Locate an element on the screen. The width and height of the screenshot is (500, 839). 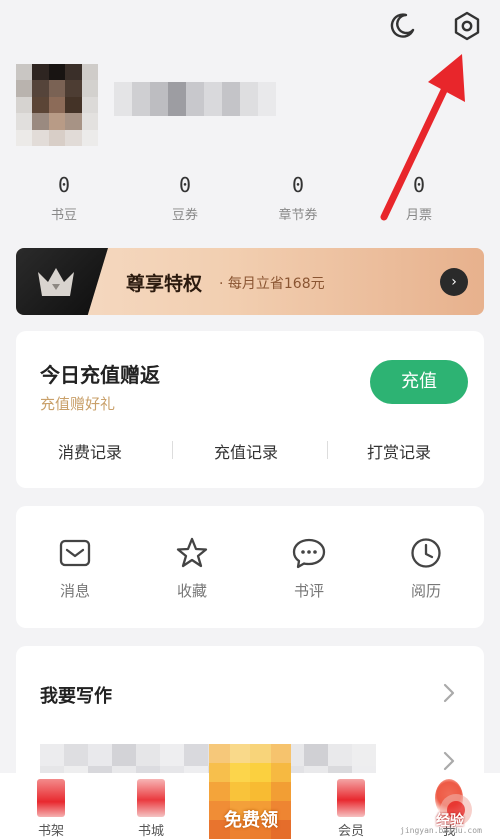
recharge-button: 充值 is located at coordinates (419, 382).